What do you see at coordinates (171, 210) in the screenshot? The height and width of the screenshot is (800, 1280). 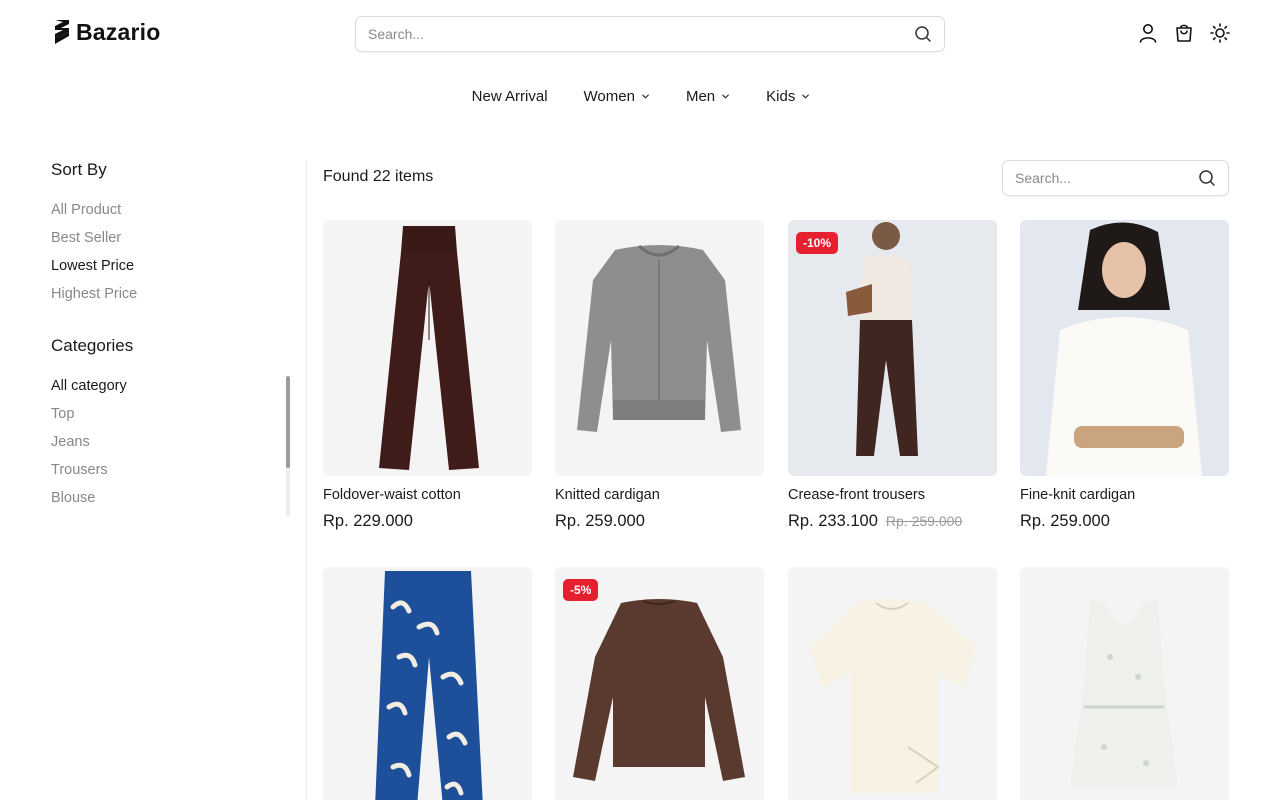 I see `sort-option: All Product` at bounding box center [171, 210].